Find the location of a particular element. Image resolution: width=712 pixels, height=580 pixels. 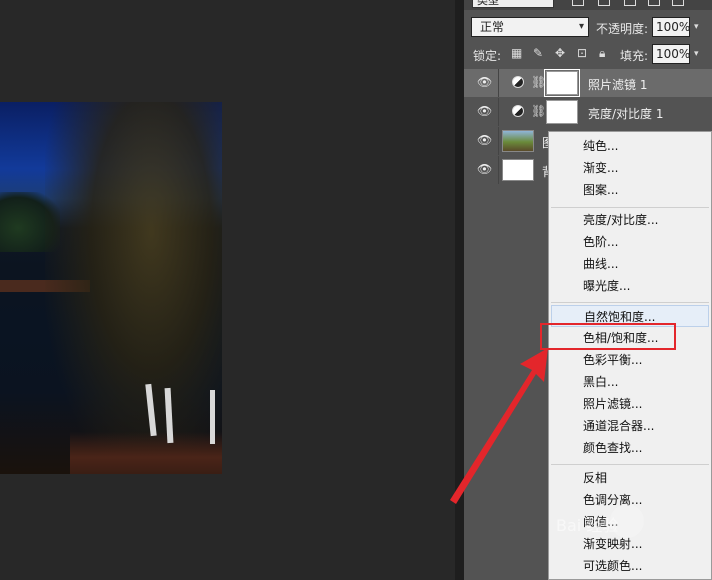

fill-value: 100% is located at coordinates (673, 54).